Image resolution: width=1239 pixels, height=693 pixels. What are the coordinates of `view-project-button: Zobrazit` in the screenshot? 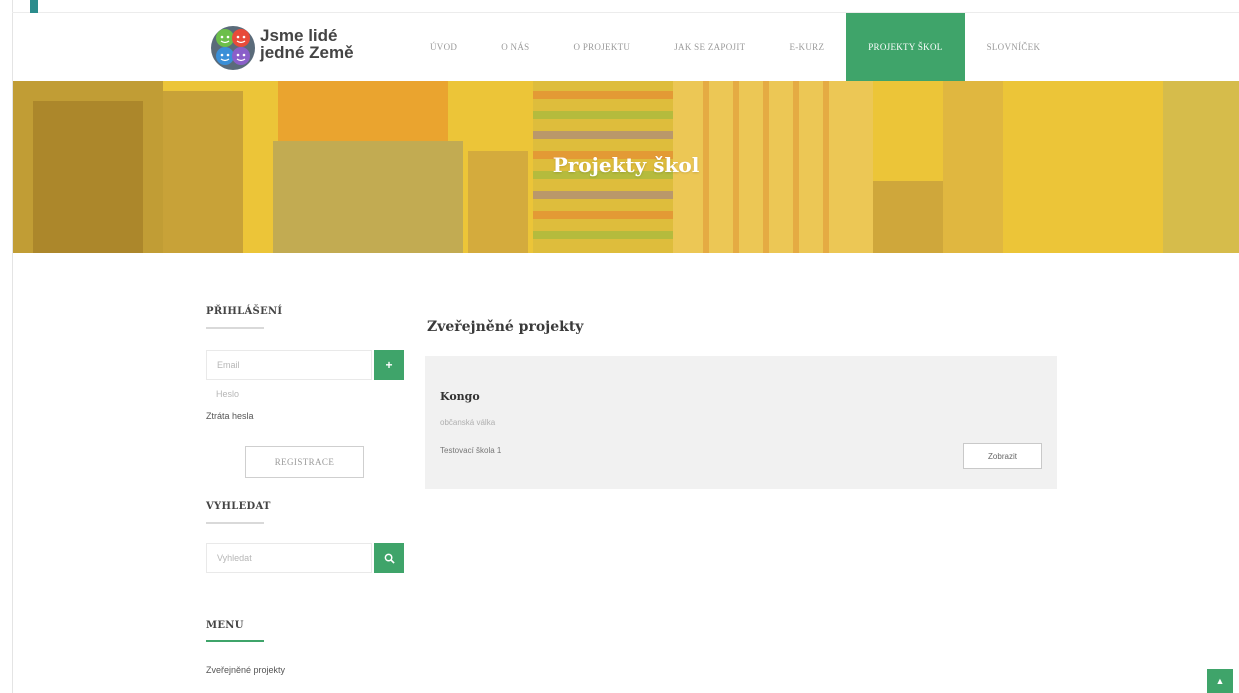 It's located at (1002, 456).